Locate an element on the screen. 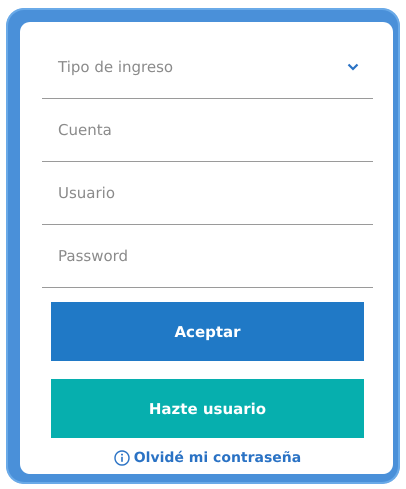 The width and height of the screenshot is (406, 489). info-icon is located at coordinates (122, 458).